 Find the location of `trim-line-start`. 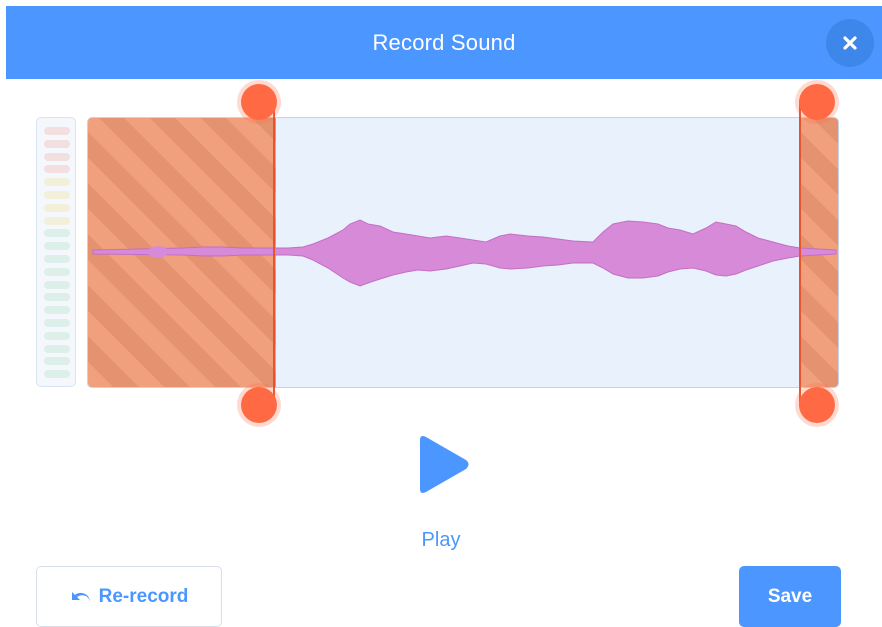

trim-line-start is located at coordinates (274, 253).